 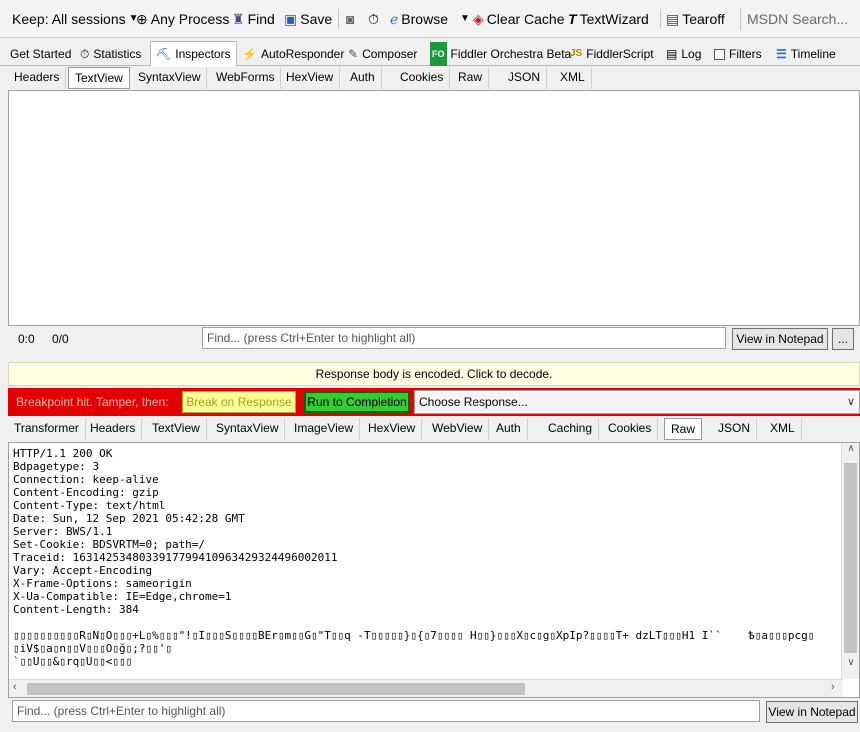 What do you see at coordinates (373, 19) in the screenshot?
I see `timer-button: ⏱` at bounding box center [373, 19].